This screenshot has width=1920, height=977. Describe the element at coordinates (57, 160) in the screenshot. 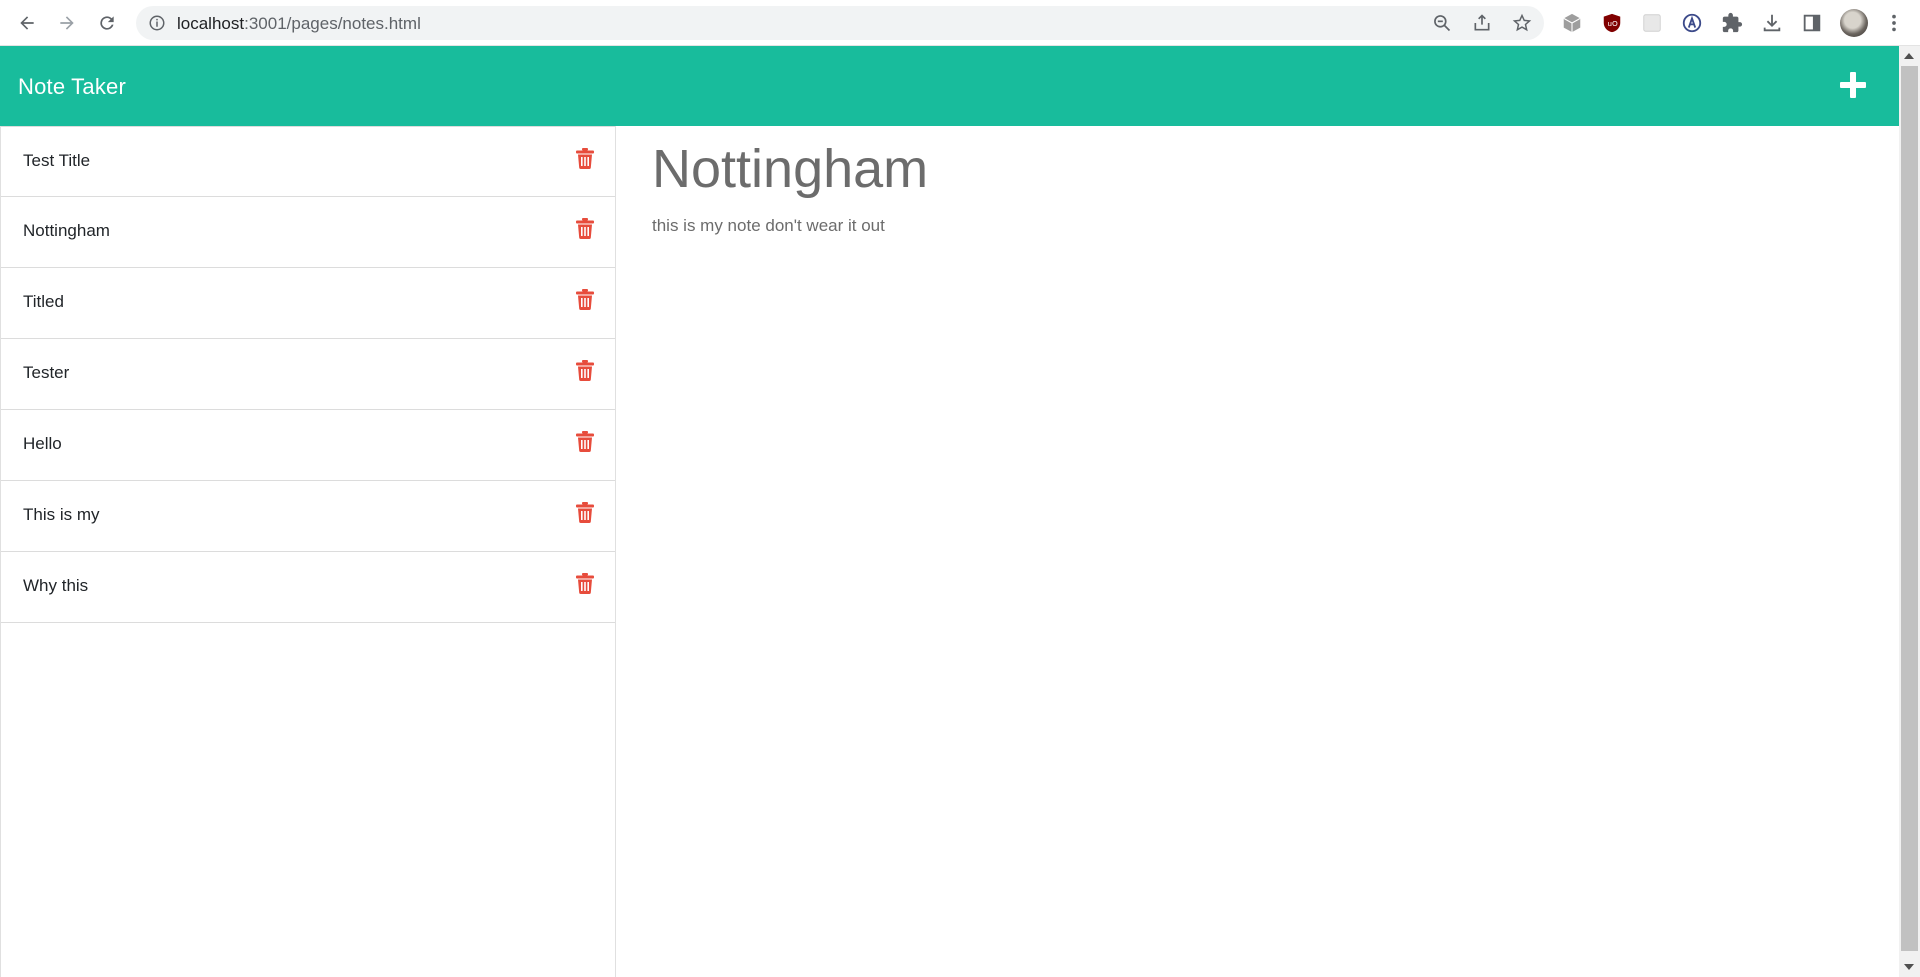

I see `note-item-title: Test Title` at that location.